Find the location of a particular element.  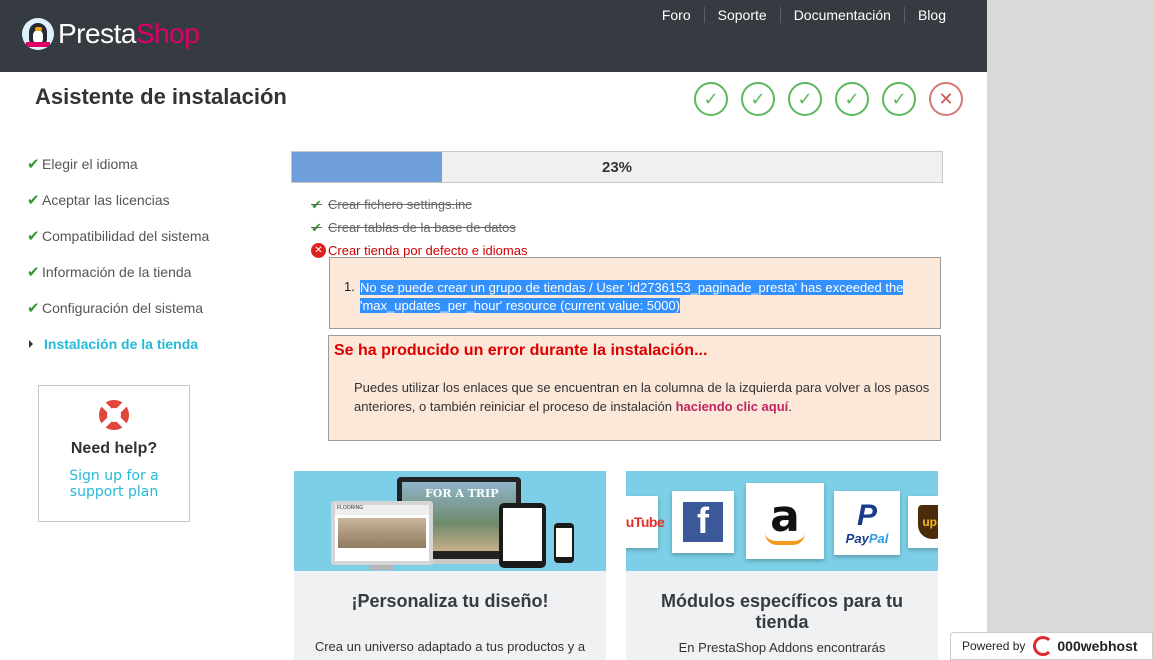

devices-illustration: FOR A TRIP FLOORING is located at coordinates (450, 521).